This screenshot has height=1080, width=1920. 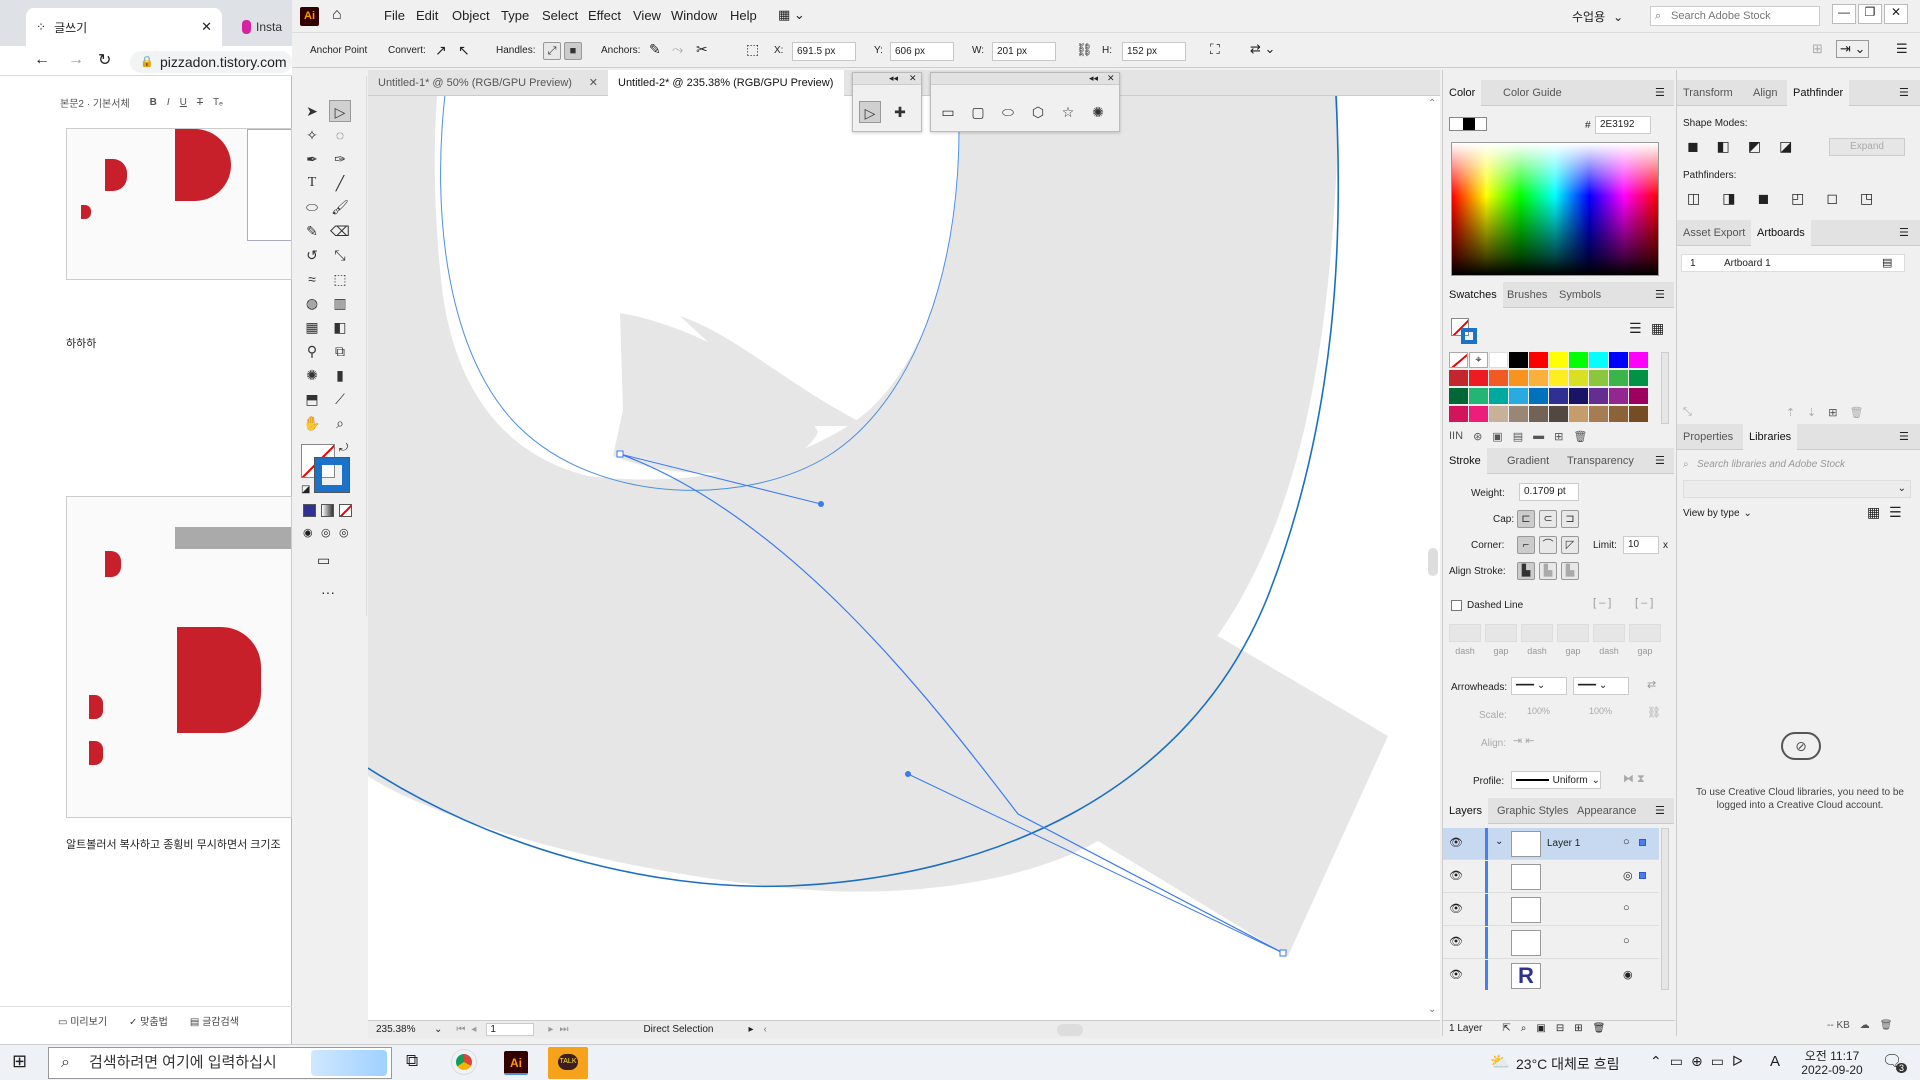 What do you see at coordinates (1708, 93) in the screenshot?
I see `tab-transform: Transform` at bounding box center [1708, 93].